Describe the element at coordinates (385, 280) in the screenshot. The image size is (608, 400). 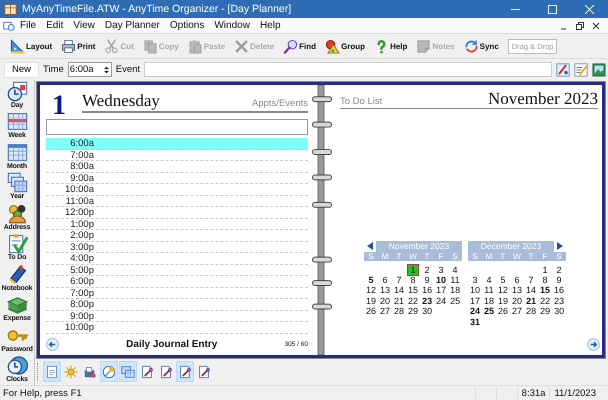
I see `calendar-day: 6` at that location.